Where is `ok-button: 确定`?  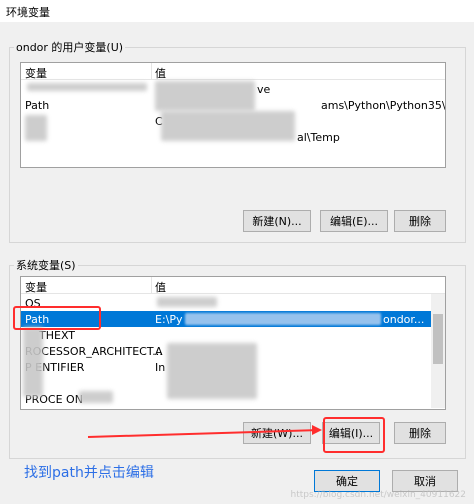
ok-button: 确定 is located at coordinates (347, 481).